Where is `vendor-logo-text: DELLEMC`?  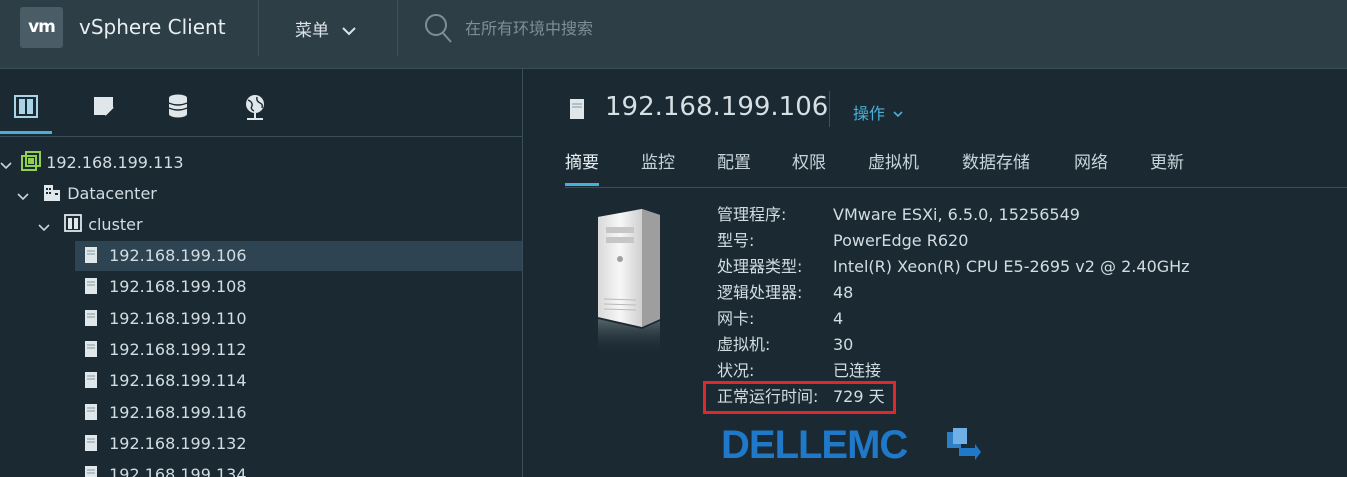
vendor-logo-text: DELLEMC is located at coordinates (814, 444).